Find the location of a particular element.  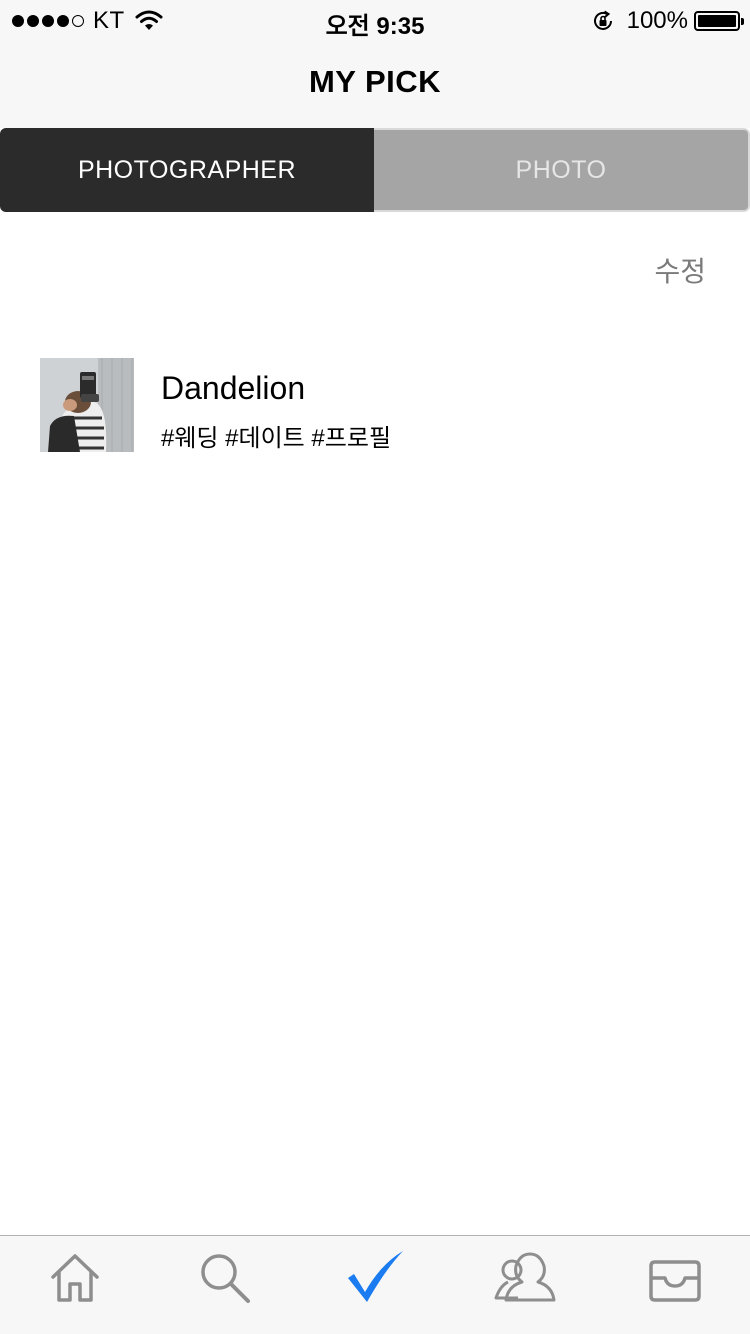

avatar is located at coordinates (87, 405).